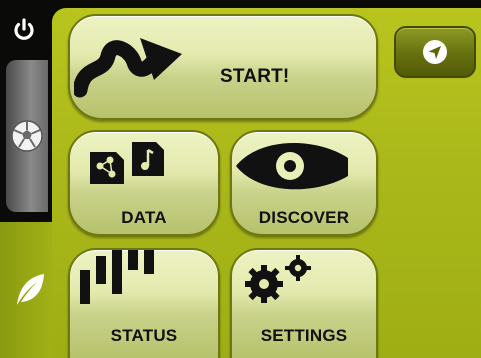 This screenshot has height=358, width=481. What do you see at coordinates (128, 68) in the screenshot?
I see `route-arrow-icon` at bounding box center [128, 68].